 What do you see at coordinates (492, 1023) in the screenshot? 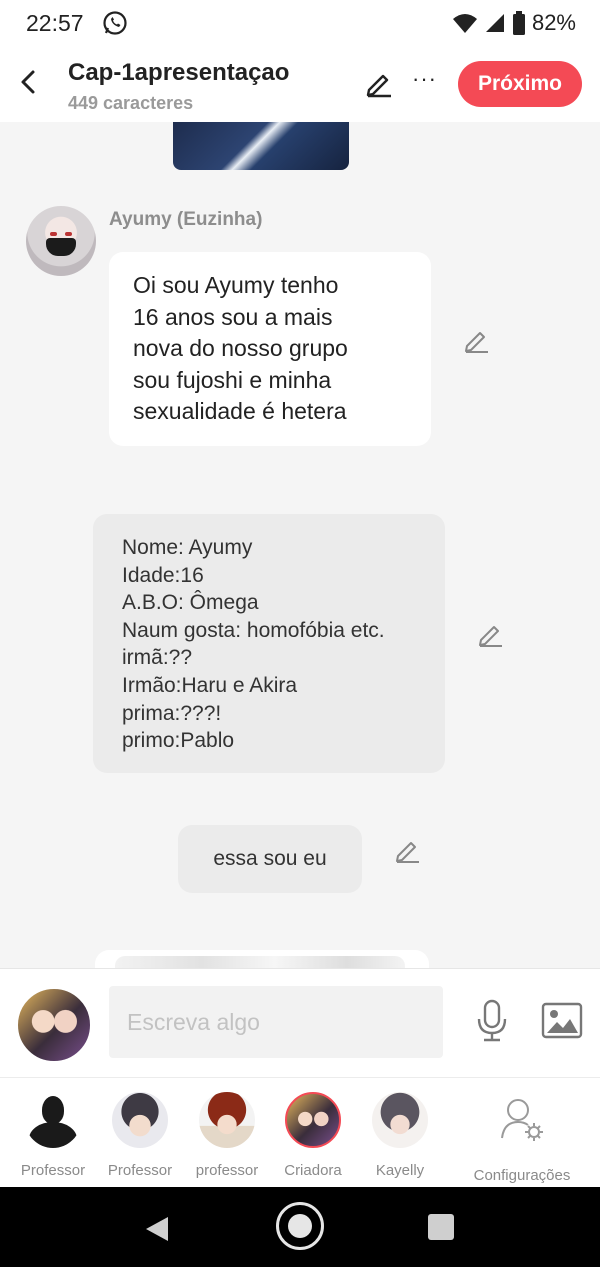
I see `microphone-icon` at bounding box center [492, 1023].